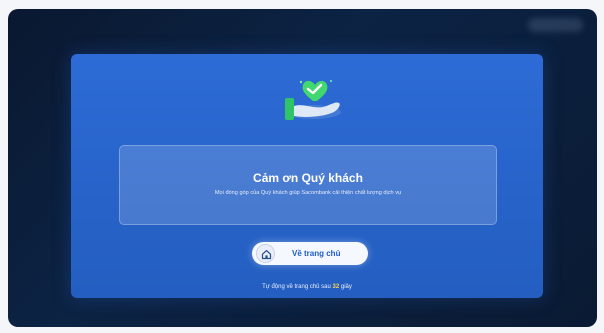  Describe the element at coordinates (555, 25) in the screenshot. I see `top-right-indicator` at that location.